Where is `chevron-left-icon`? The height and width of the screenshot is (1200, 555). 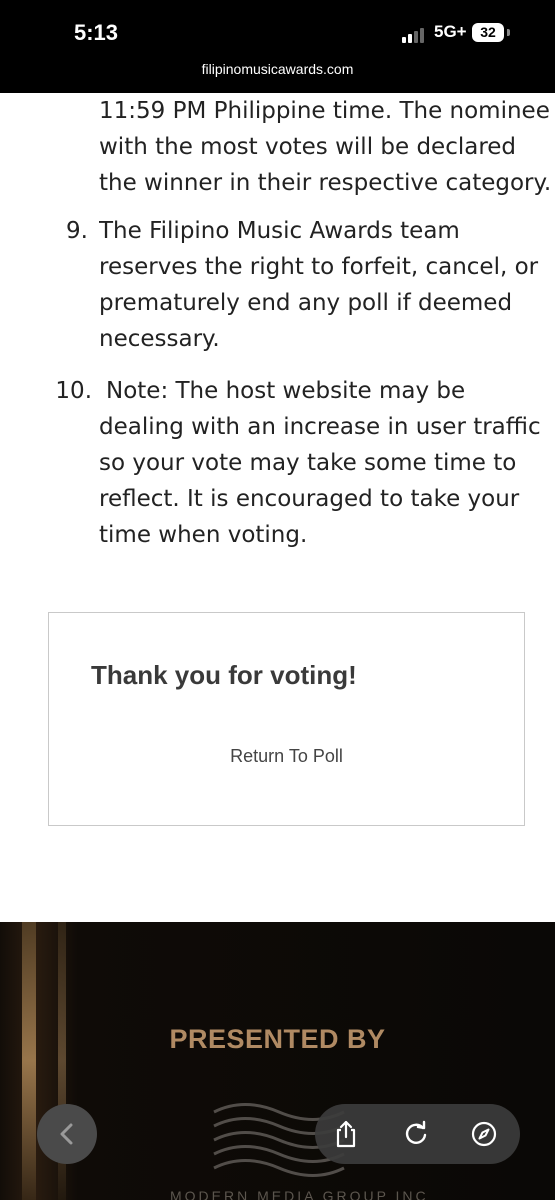
chevron-left-icon is located at coordinates (66, 1134).